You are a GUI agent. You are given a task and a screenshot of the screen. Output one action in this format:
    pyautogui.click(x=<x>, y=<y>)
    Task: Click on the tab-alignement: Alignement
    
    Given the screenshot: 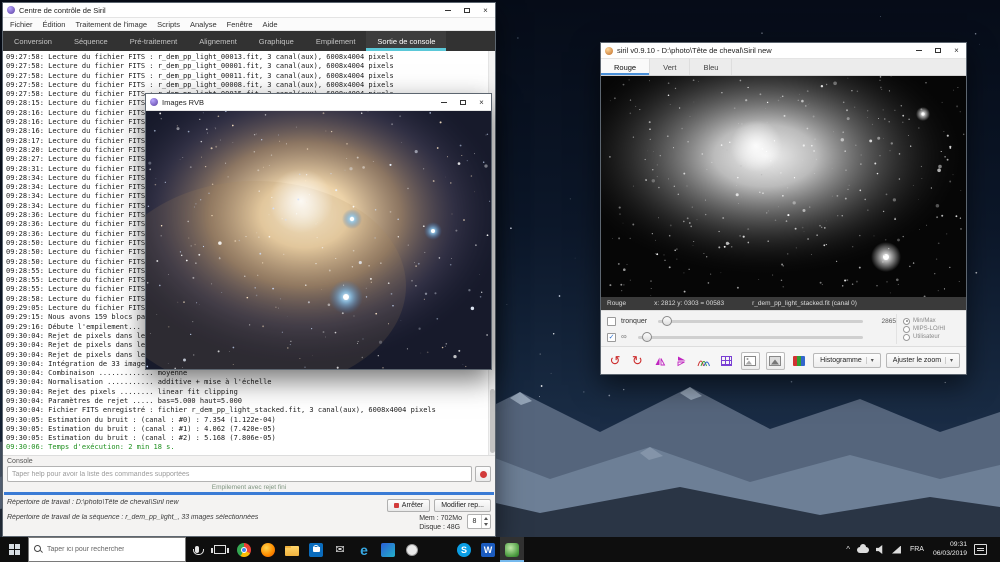 What is the action you would take?
    pyautogui.click(x=218, y=41)
    